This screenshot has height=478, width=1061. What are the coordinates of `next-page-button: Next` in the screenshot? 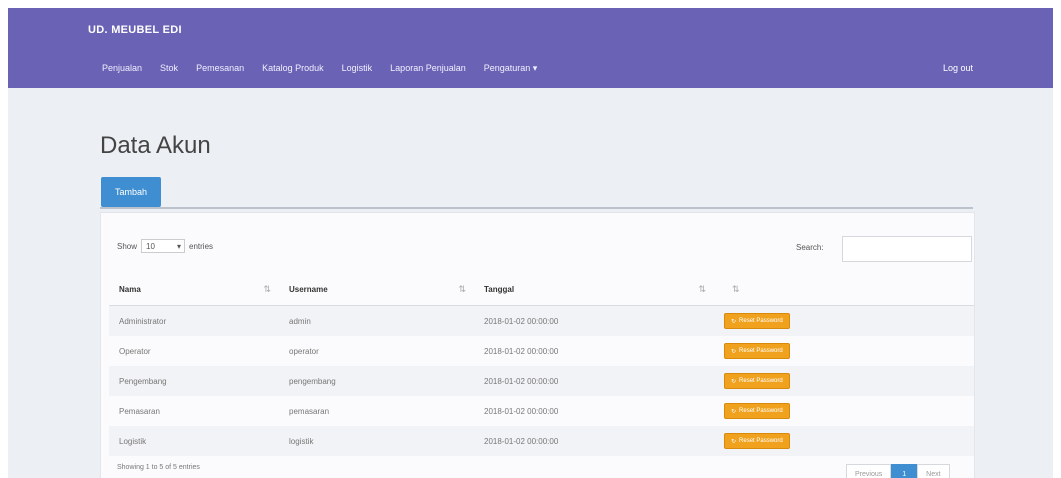 It's located at (933, 471).